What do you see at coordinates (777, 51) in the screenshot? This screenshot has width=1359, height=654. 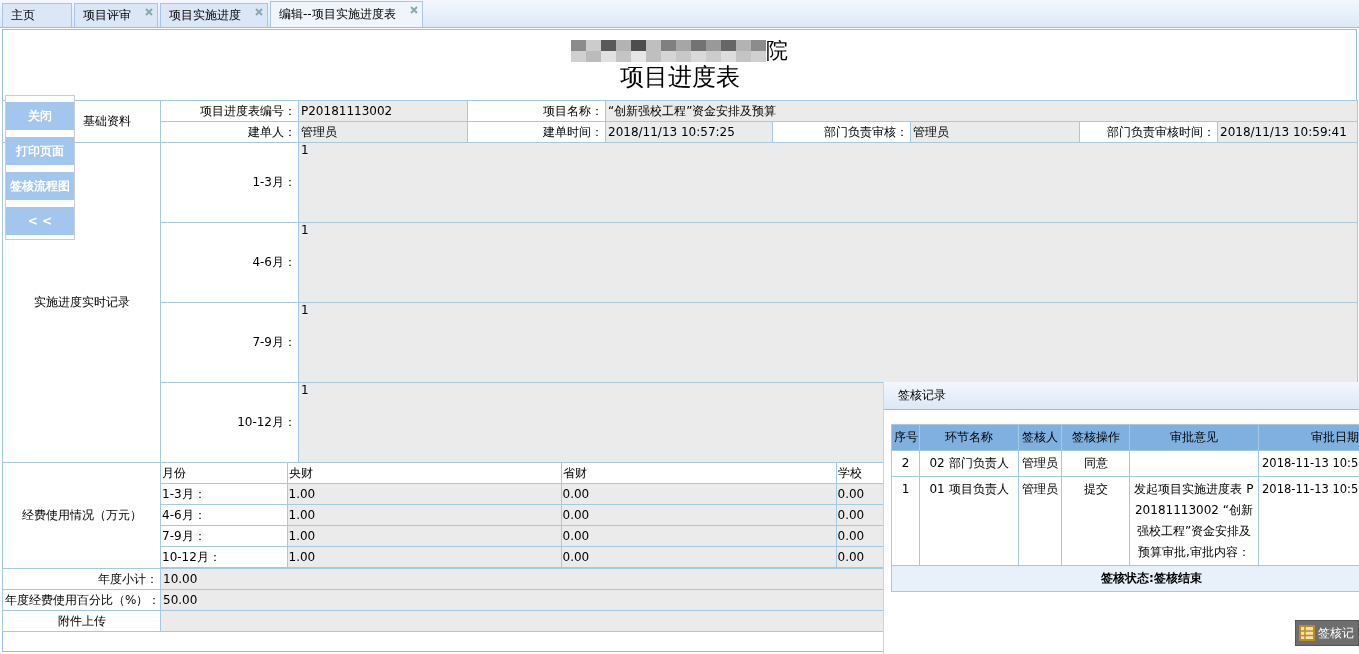 I see `header-org: 院` at bounding box center [777, 51].